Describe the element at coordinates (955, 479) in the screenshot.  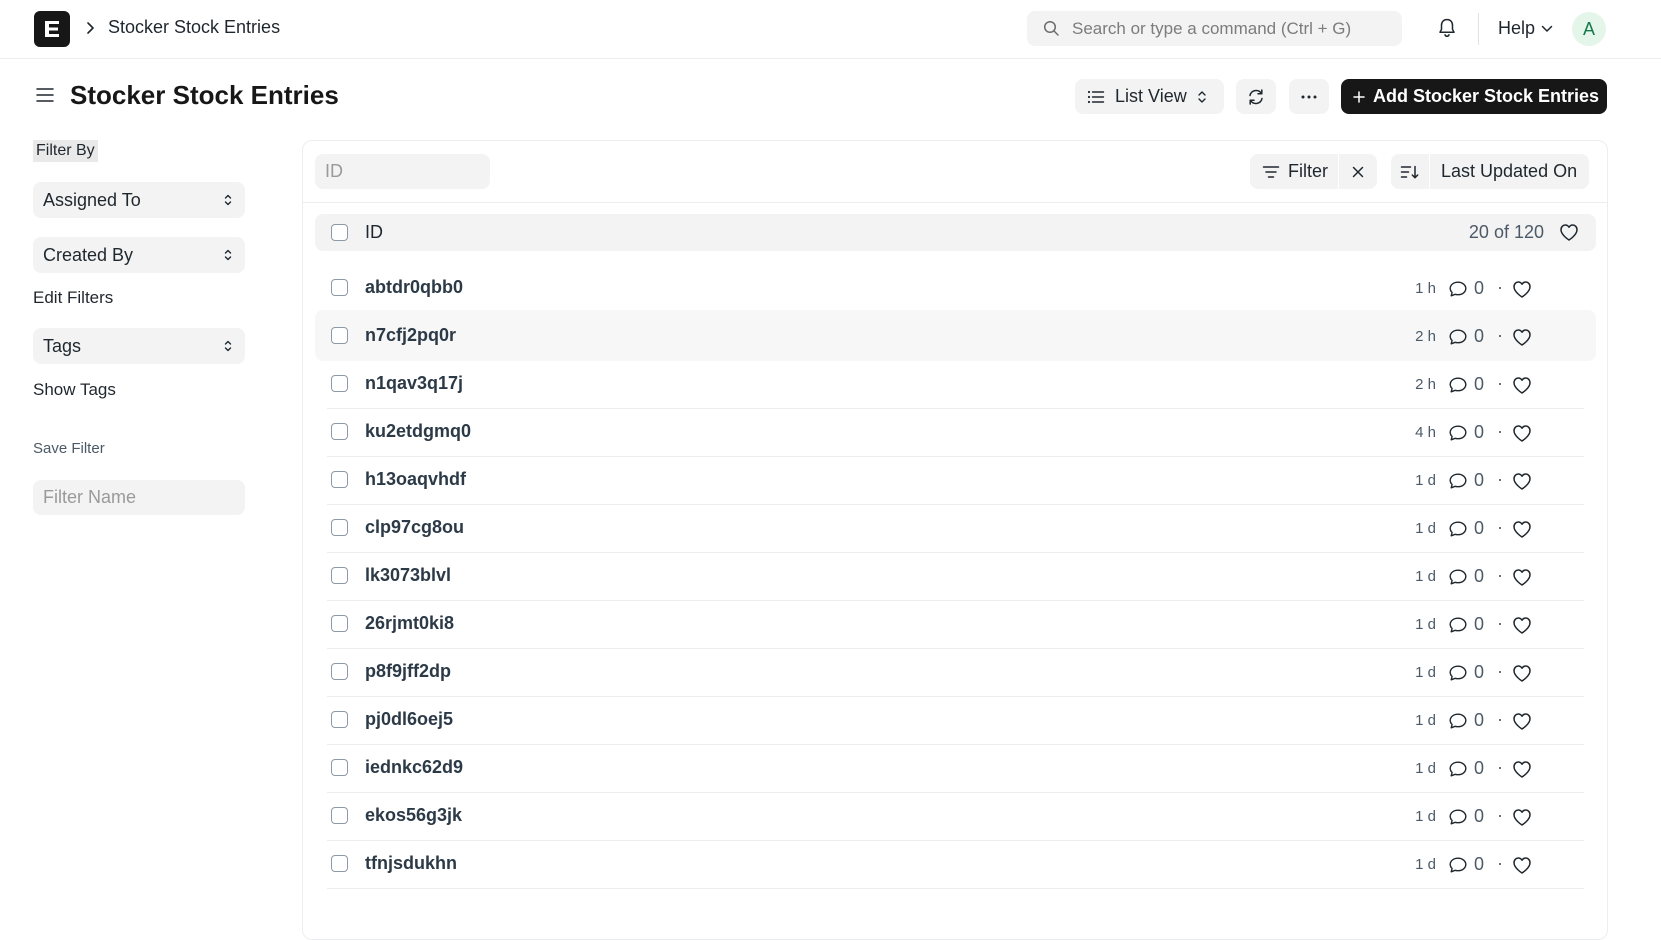
I see `table-row: h13oaqvhdf 1 d 0 ·` at that location.